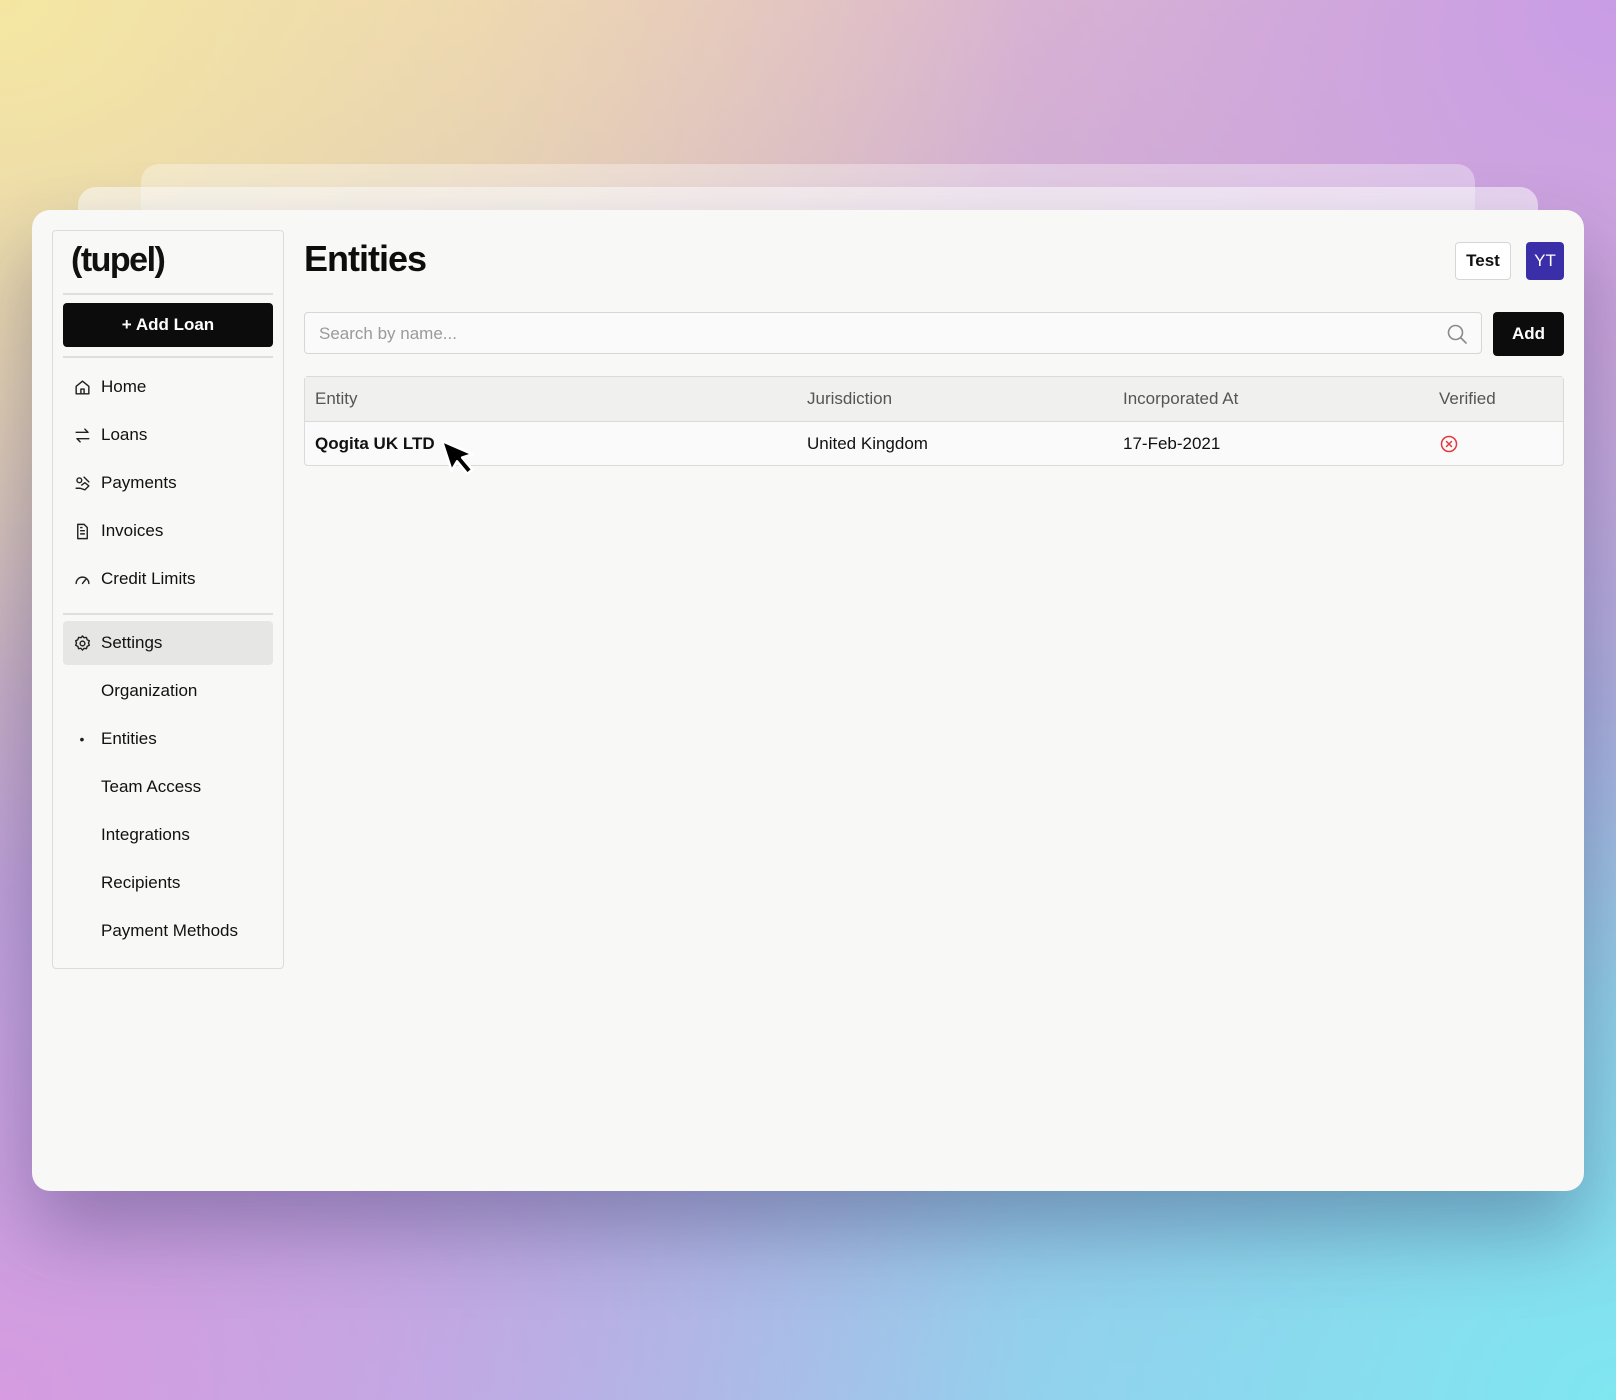 Image resolution: width=1616 pixels, height=1400 pixels. I want to click on sidebar-item-credit-limits: Credit Limits, so click(168, 579).